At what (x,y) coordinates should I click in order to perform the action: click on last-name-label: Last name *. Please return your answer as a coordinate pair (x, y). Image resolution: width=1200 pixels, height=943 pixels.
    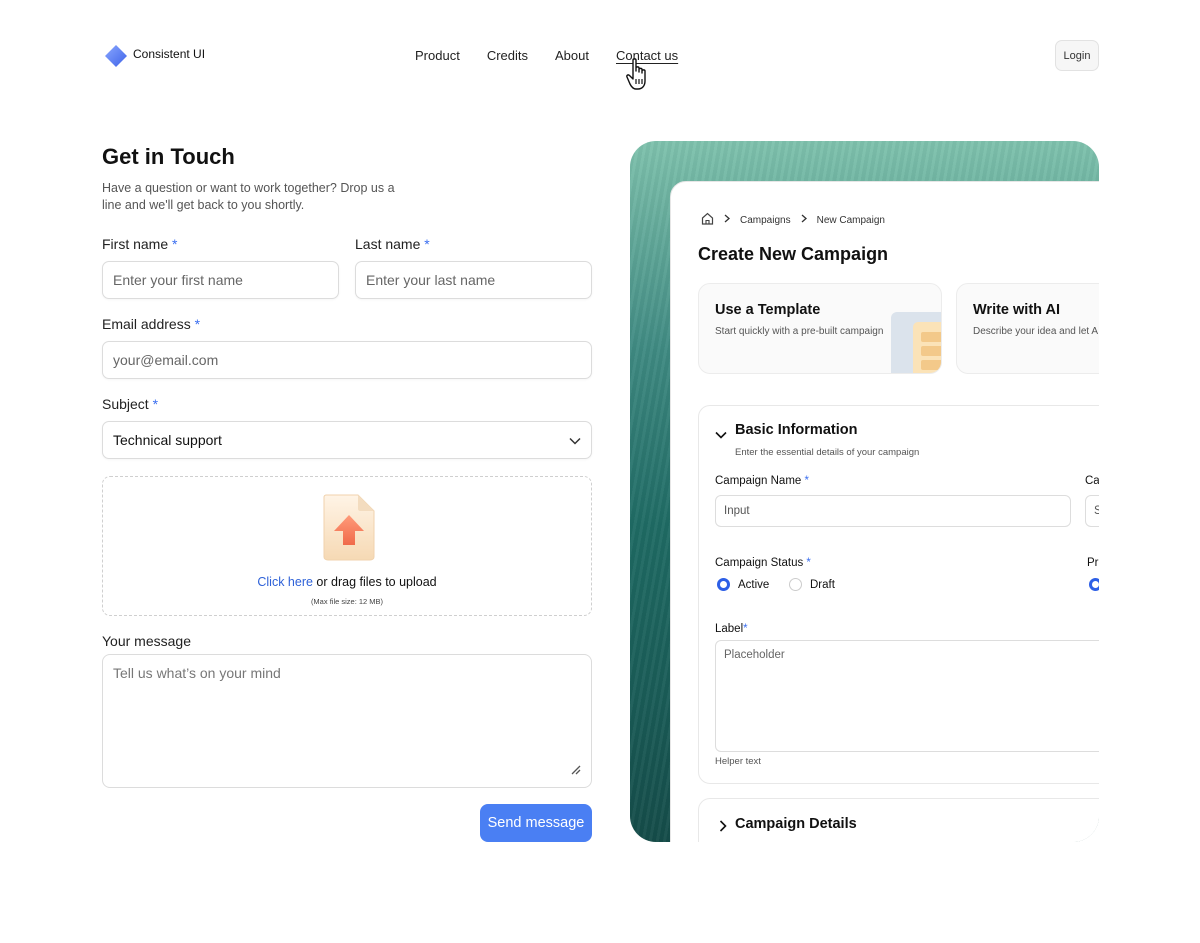
    Looking at the image, I should click on (392, 244).